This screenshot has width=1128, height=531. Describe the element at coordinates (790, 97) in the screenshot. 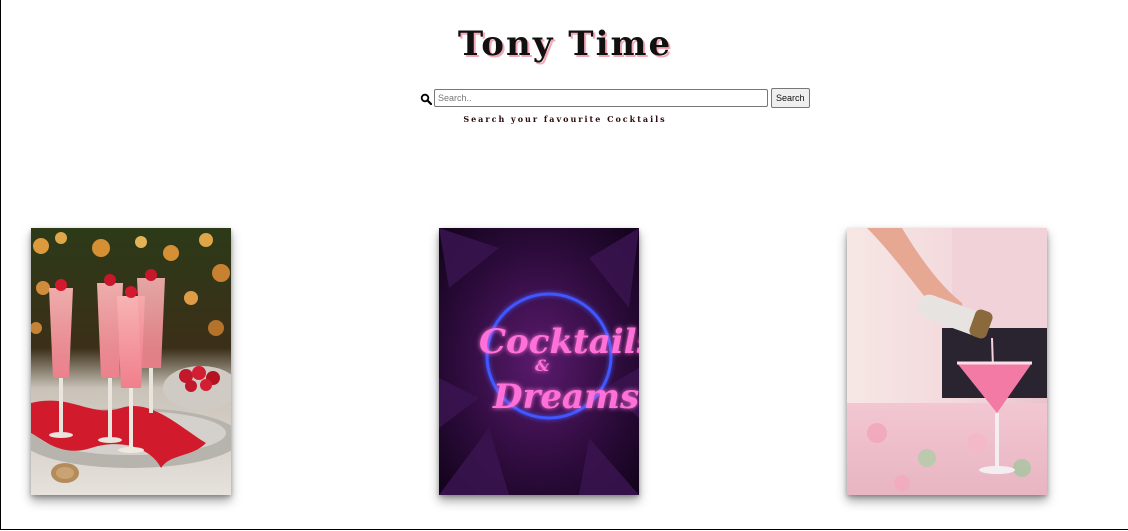

I see `search-button: Search` at that location.